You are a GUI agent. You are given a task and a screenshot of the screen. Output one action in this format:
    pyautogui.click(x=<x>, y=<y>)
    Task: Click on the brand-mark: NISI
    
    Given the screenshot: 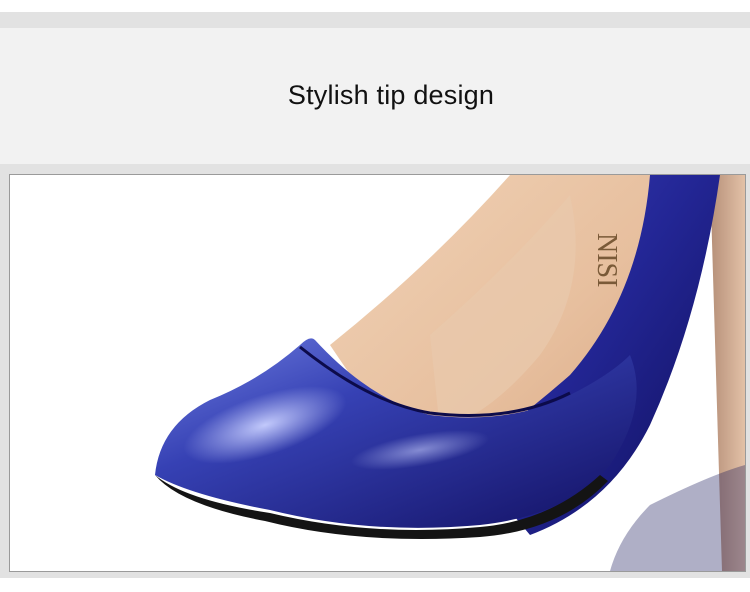 What is the action you would take?
    pyautogui.click(x=606, y=260)
    